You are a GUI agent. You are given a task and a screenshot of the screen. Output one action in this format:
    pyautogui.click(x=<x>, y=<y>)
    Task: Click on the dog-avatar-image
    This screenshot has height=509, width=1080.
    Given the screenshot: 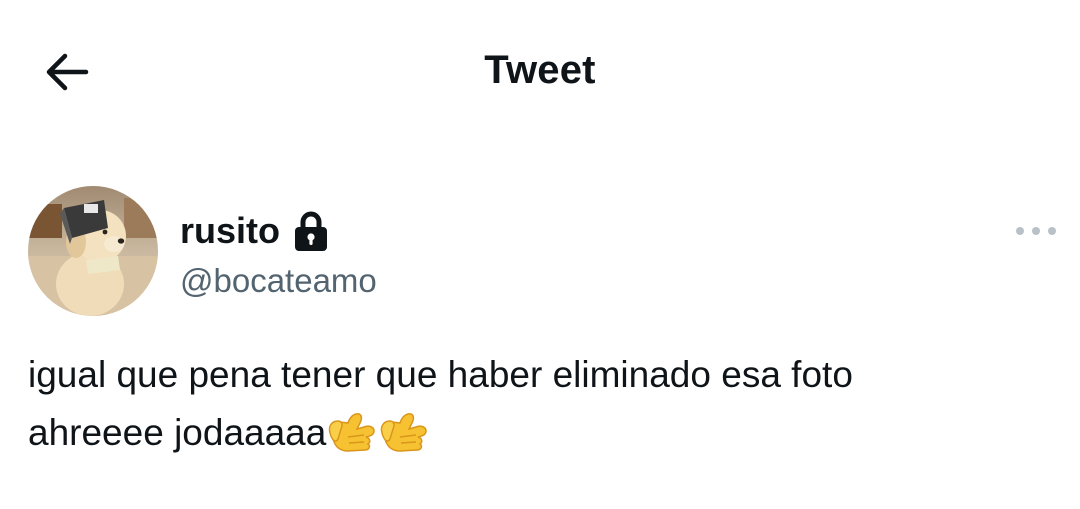 What is the action you would take?
    pyautogui.click(x=93, y=251)
    